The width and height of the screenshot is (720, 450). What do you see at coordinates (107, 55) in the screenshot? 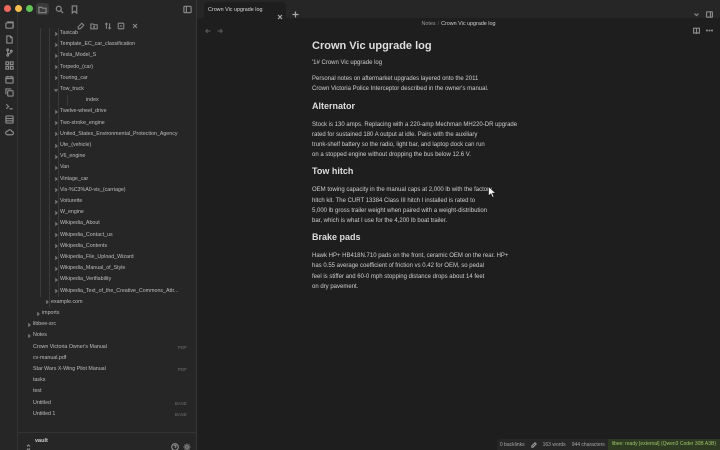
I see `folder-item: Tesla_Model_S` at bounding box center [107, 55].